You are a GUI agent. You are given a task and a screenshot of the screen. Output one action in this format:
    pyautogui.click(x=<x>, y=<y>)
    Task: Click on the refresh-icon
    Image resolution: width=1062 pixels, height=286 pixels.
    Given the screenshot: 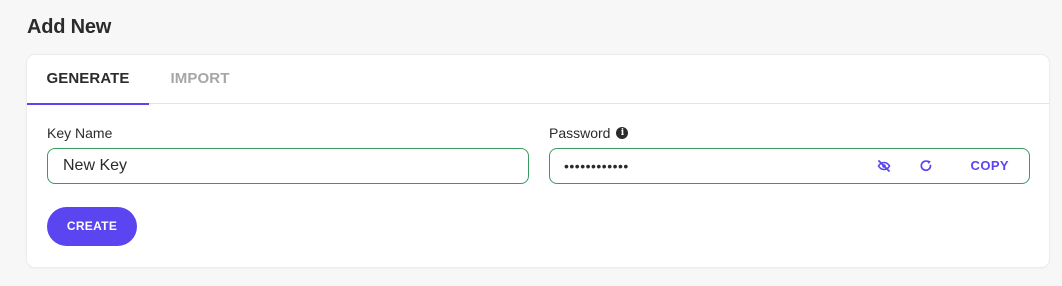 What is the action you would take?
    pyautogui.click(x=926, y=166)
    